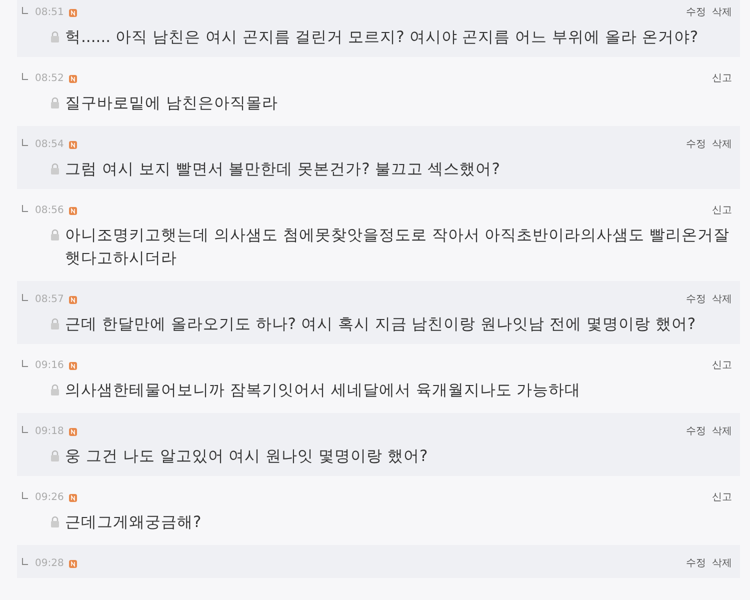  Describe the element at coordinates (398, 247) in the screenshot. I see `comment-text: 아니조명키고햇는데 의사샘도 첨에못찾앗을정도로 작아서 아직초반이라의사샘도 빨리온거잘햇다고하시더라` at that location.